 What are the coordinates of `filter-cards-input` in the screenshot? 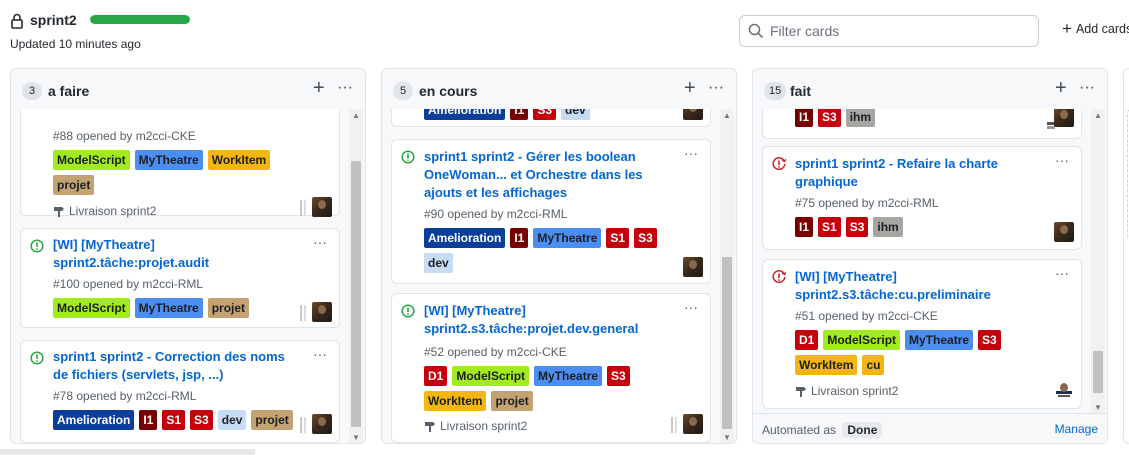 It's located at (900, 31).